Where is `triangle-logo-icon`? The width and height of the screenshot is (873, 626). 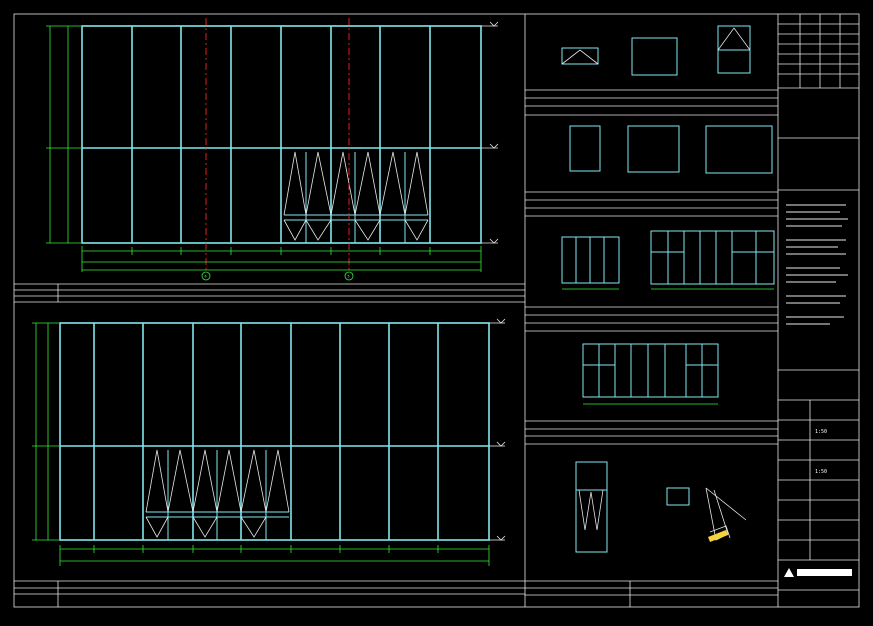
triangle-logo-icon is located at coordinates (789, 572).